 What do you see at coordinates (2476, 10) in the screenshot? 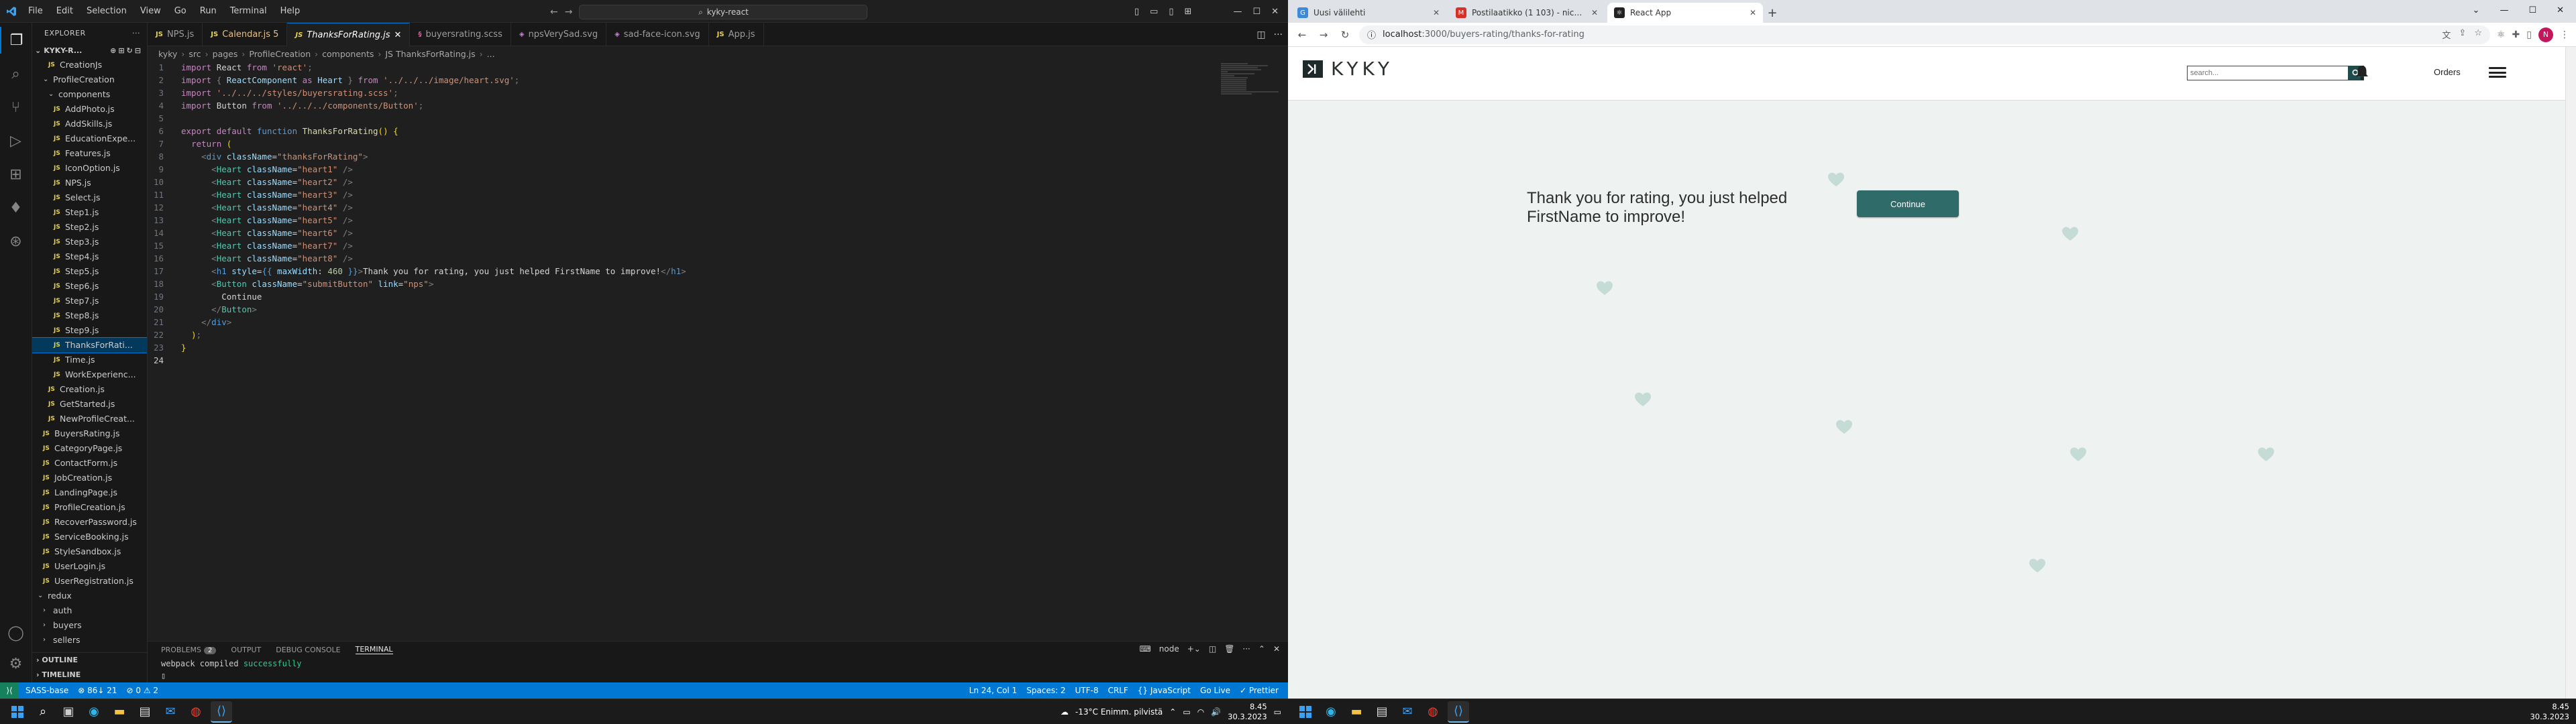
I see `tab-search-icon: ⌄` at bounding box center [2476, 10].